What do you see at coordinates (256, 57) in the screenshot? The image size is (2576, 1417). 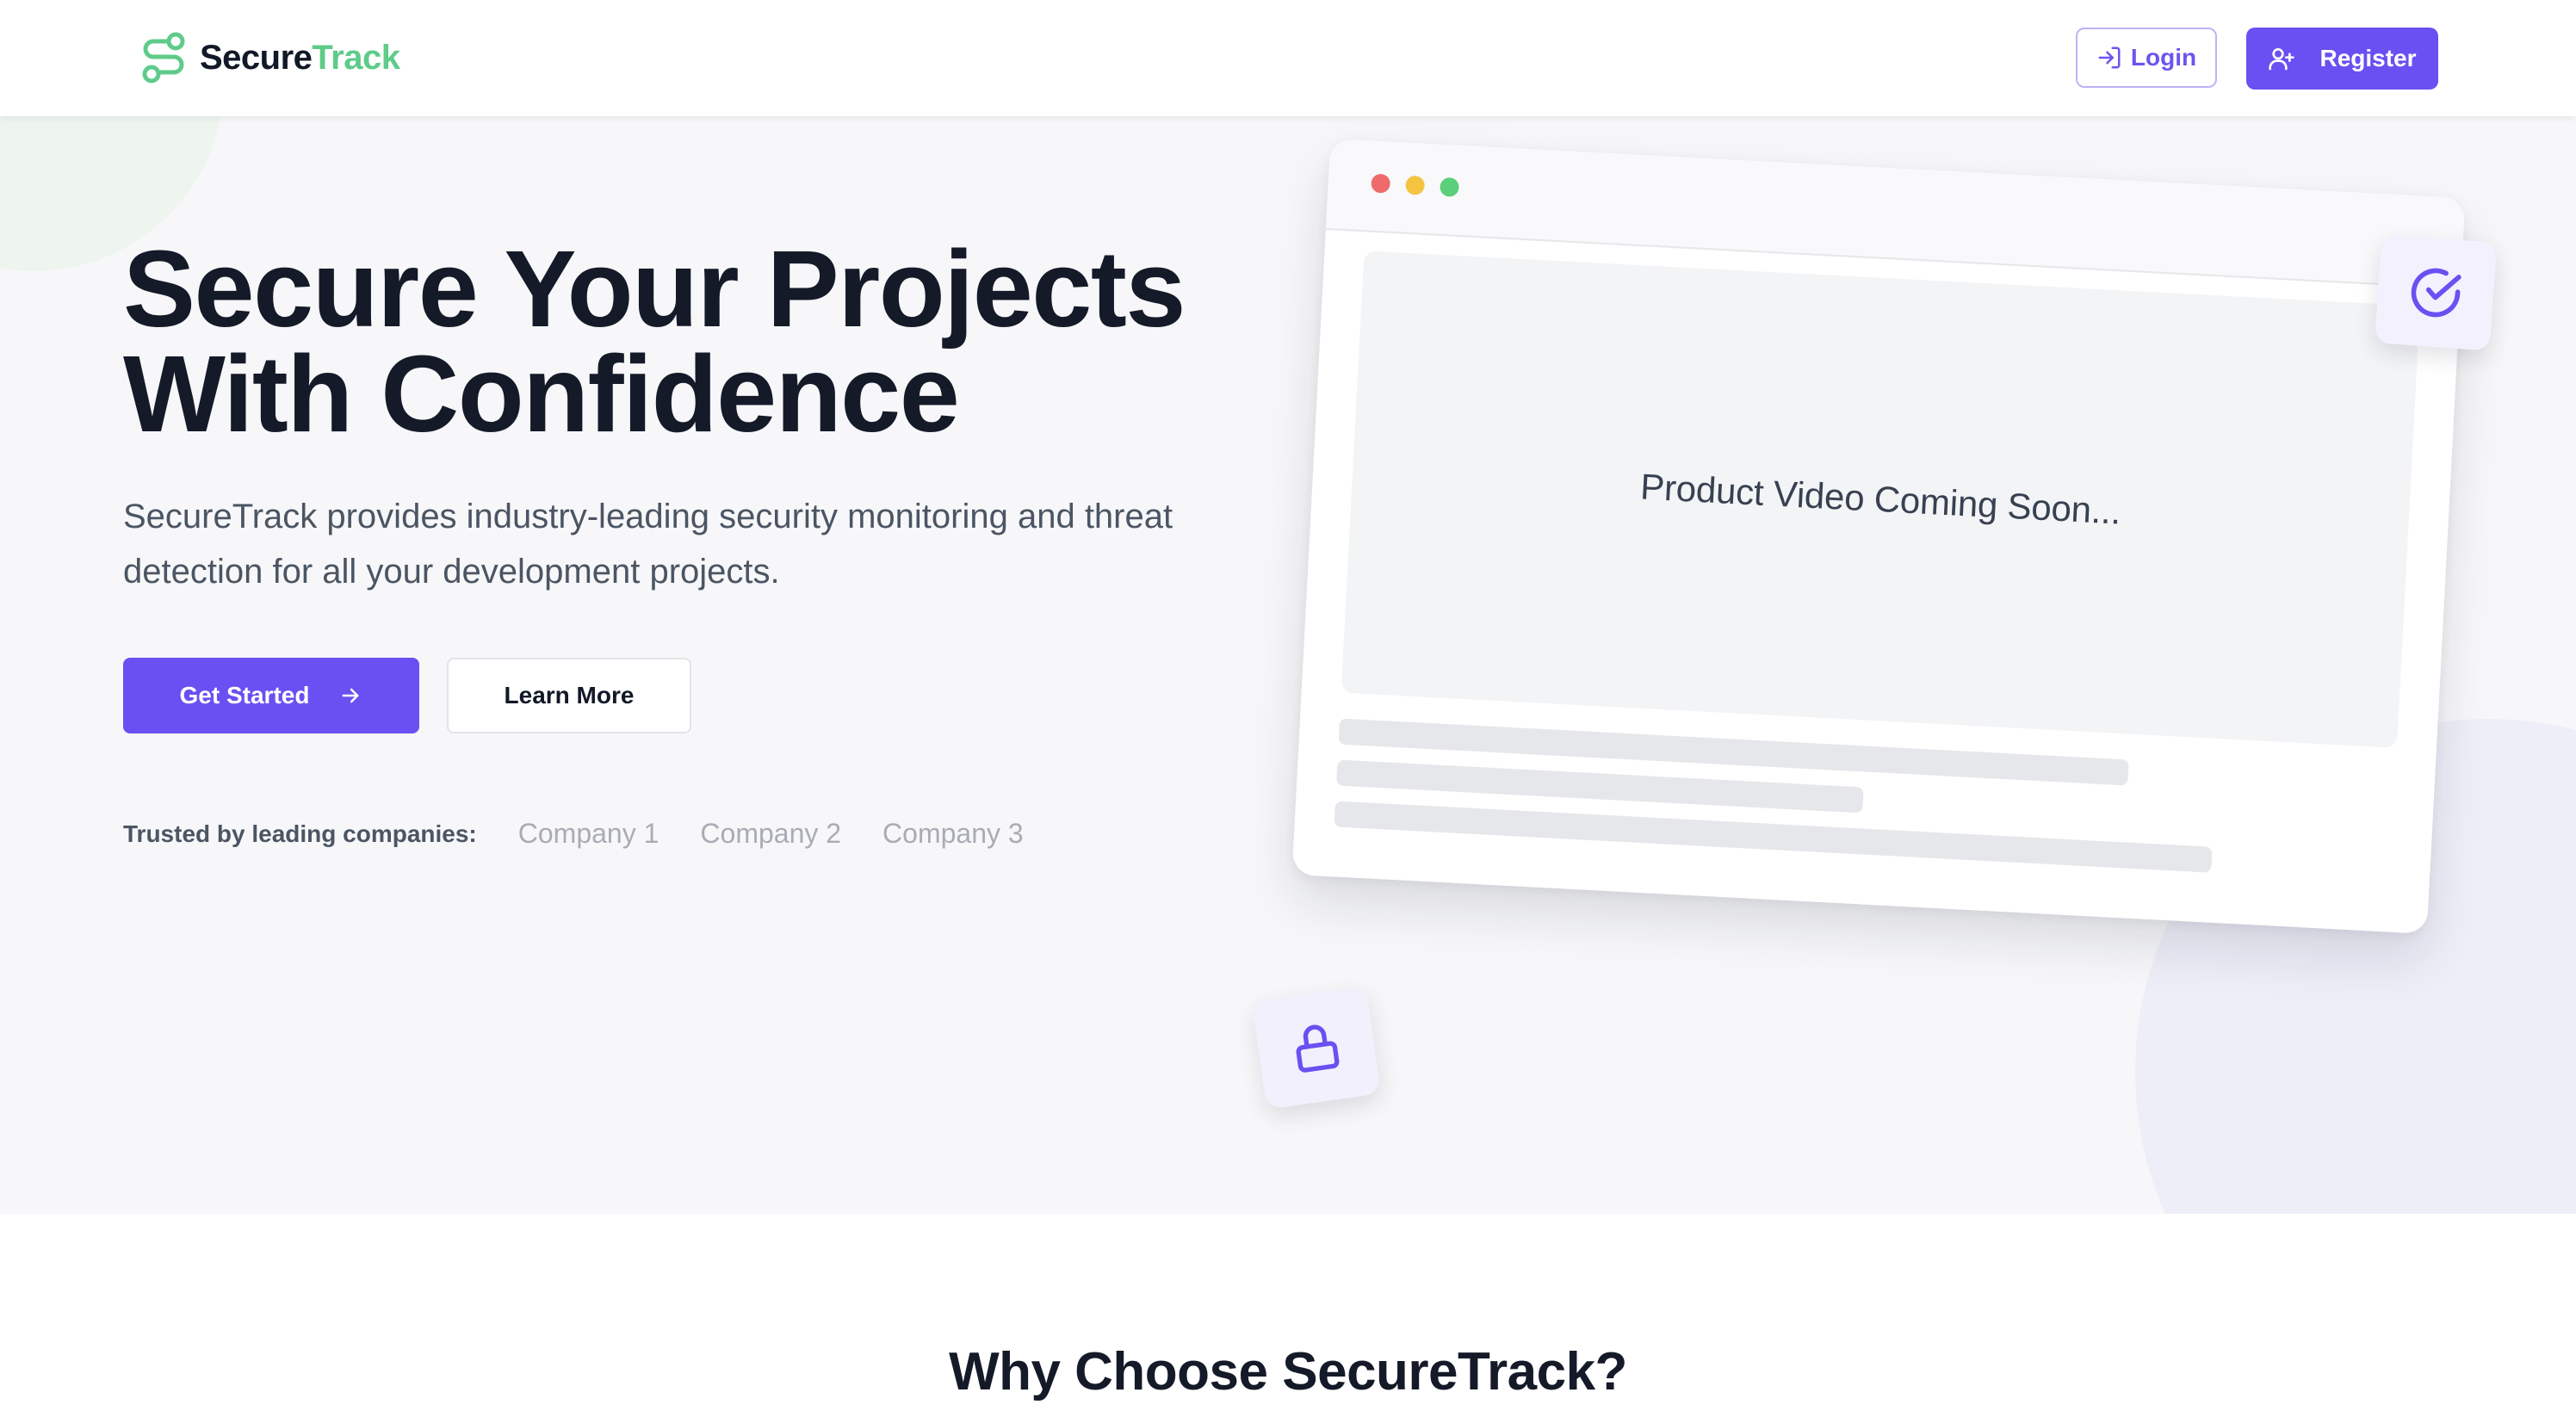 I see `brand-name-part1: Secure` at bounding box center [256, 57].